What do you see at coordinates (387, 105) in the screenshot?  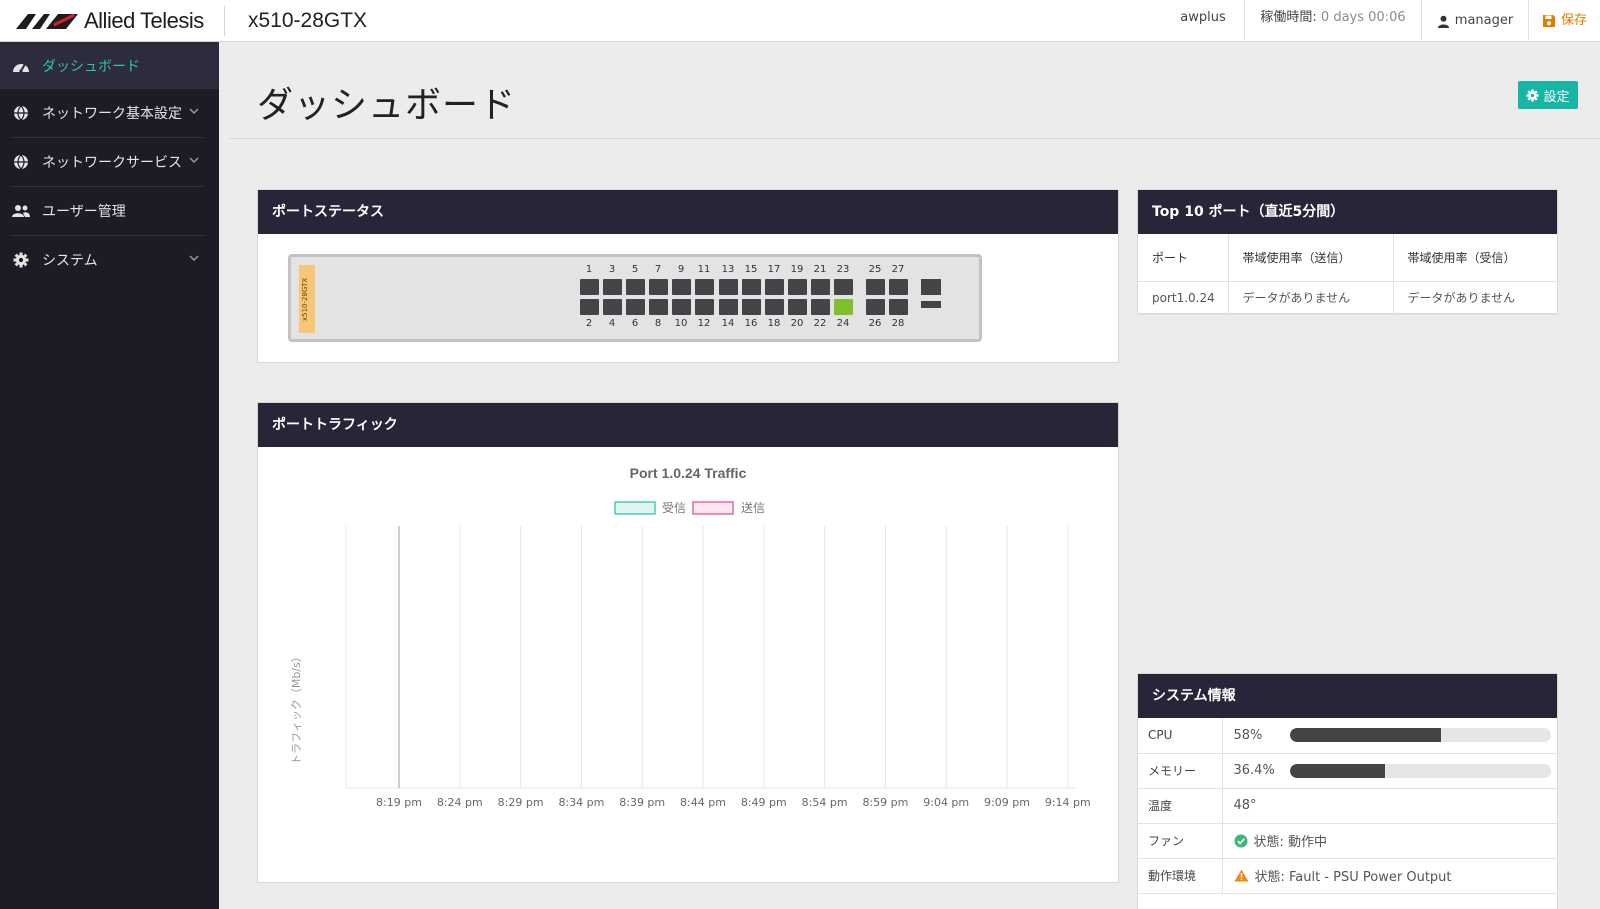 I see `page-title: ダッシュボード` at bounding box center [387, 105].